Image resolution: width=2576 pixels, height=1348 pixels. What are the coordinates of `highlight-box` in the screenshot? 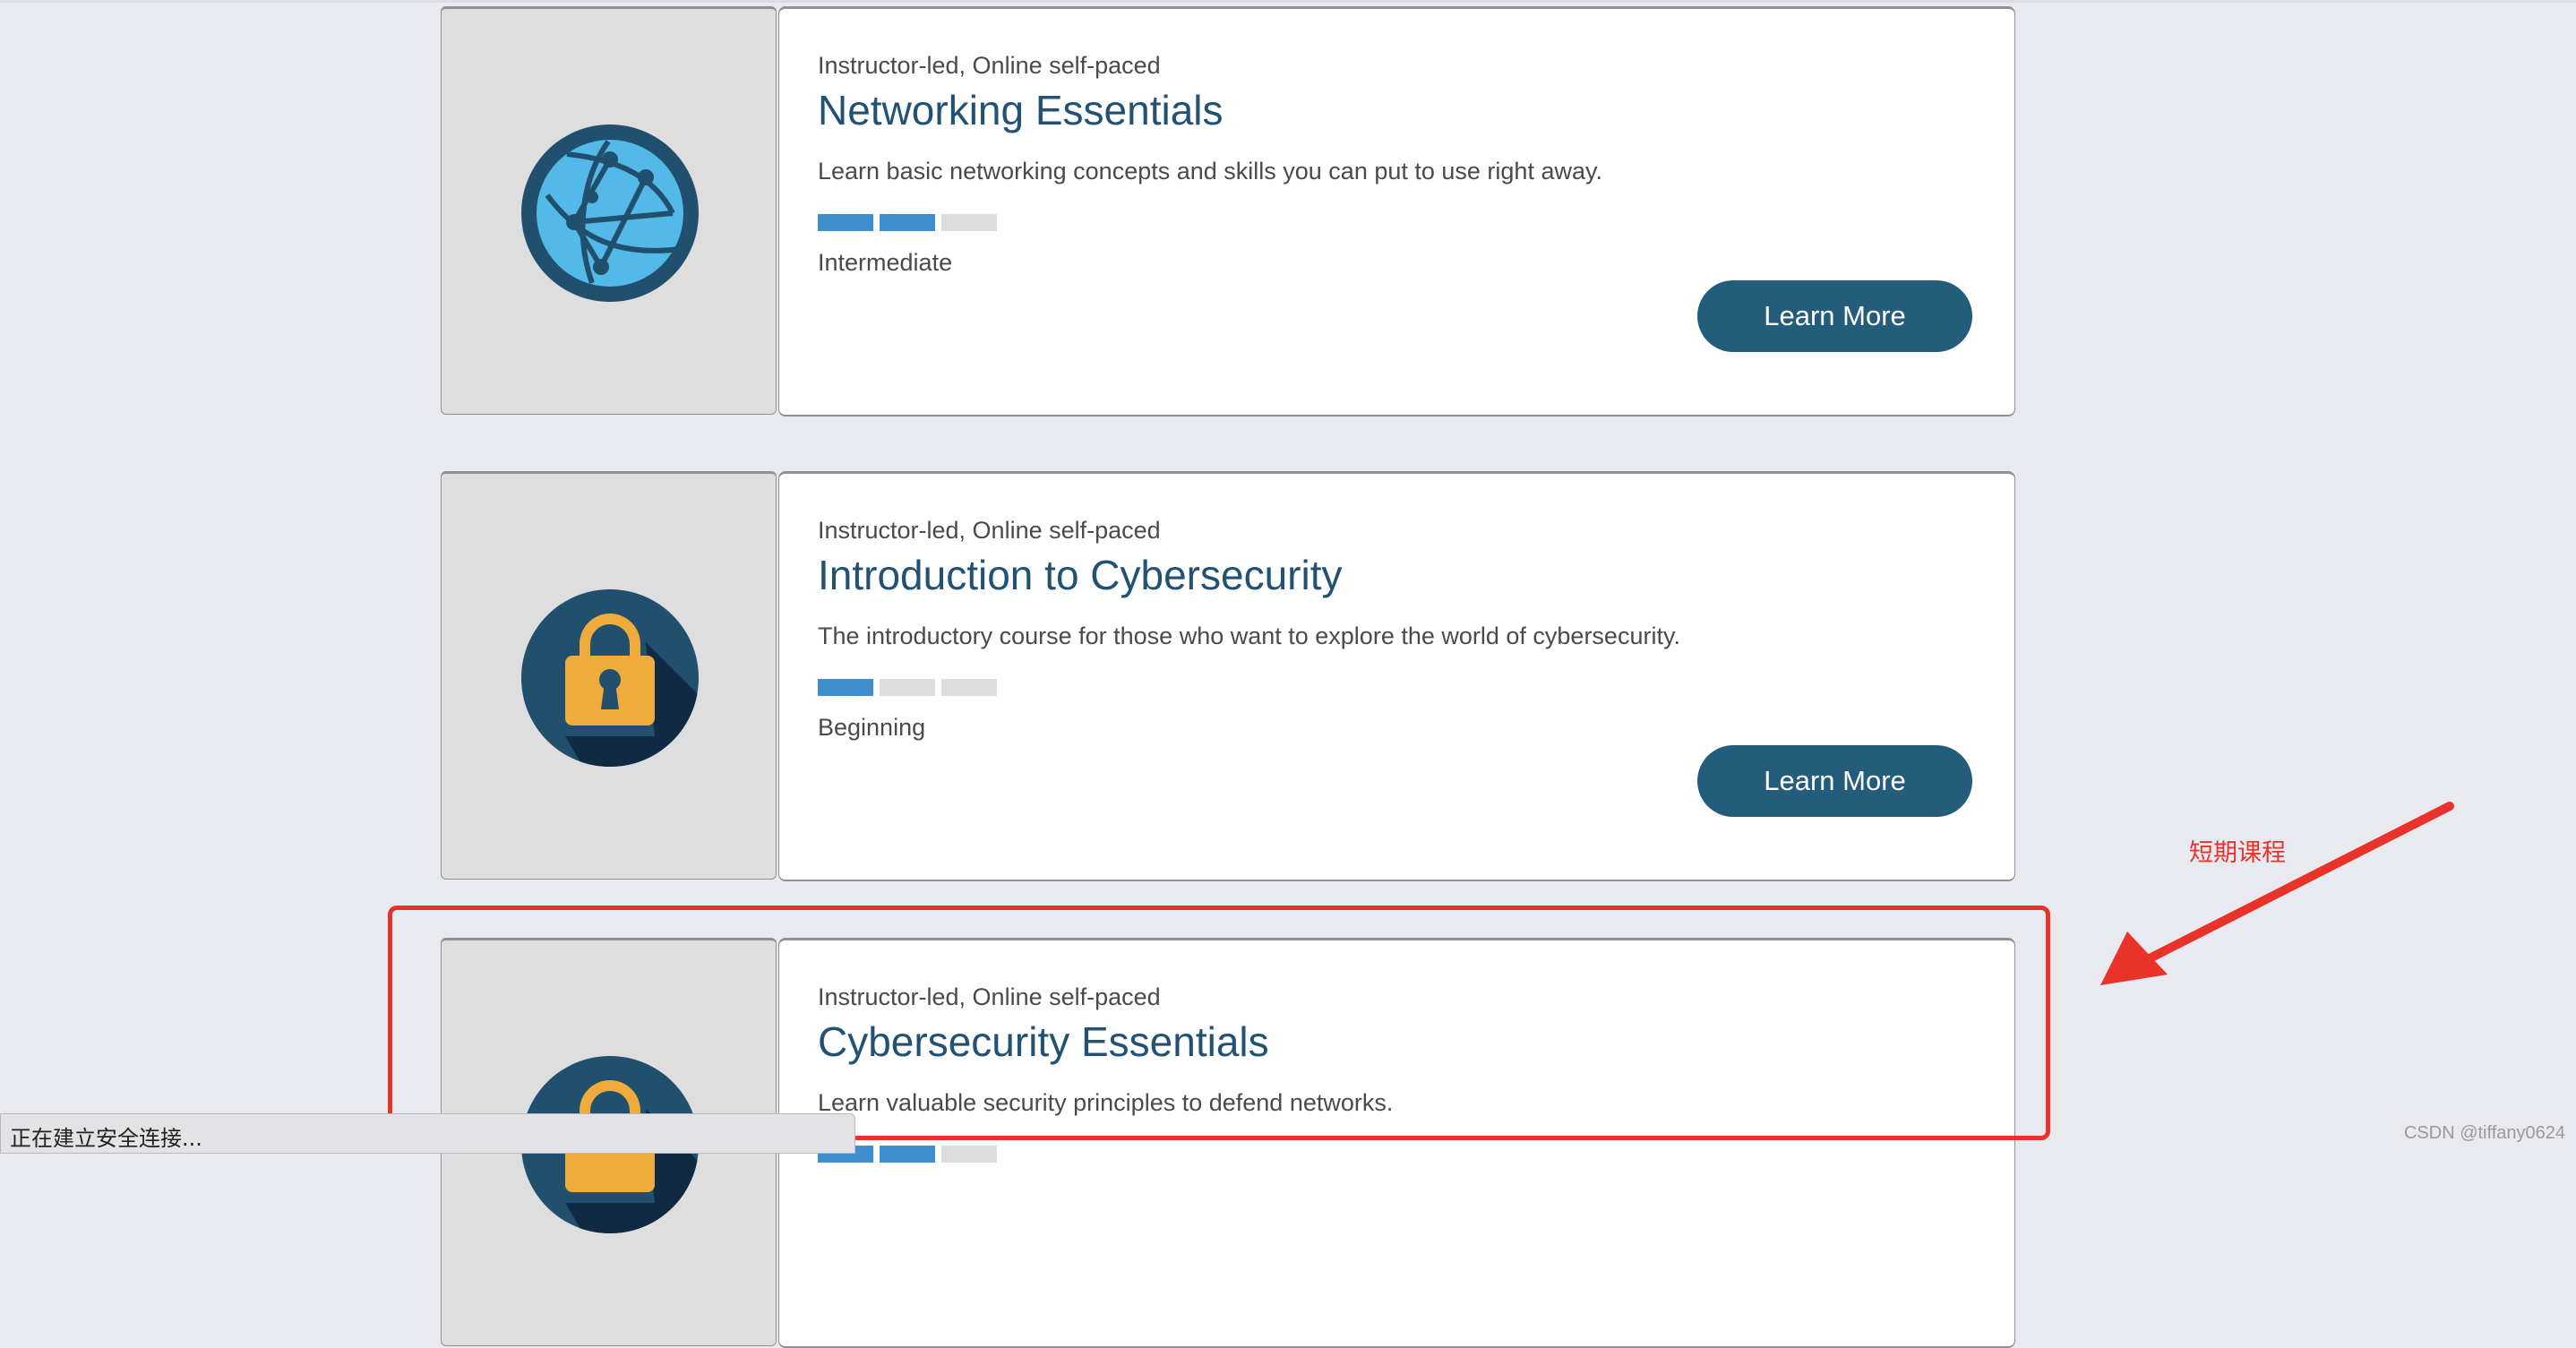 It's located at (1219, 1023).